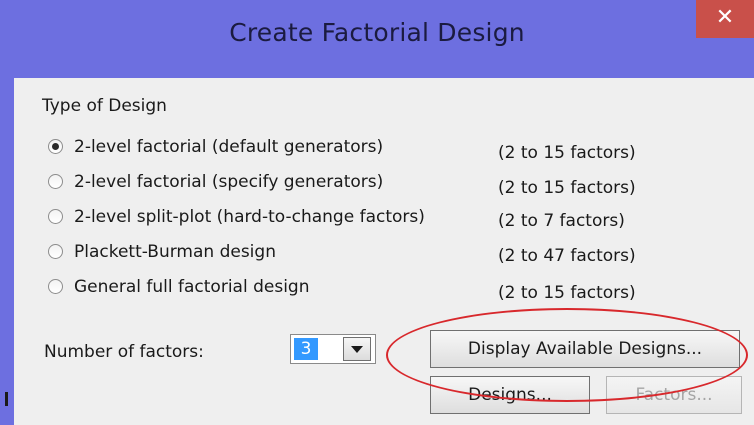 This screenshot has height=425, width=754. I want to click on window-title: Create Factorial Design, so click(377, 32).